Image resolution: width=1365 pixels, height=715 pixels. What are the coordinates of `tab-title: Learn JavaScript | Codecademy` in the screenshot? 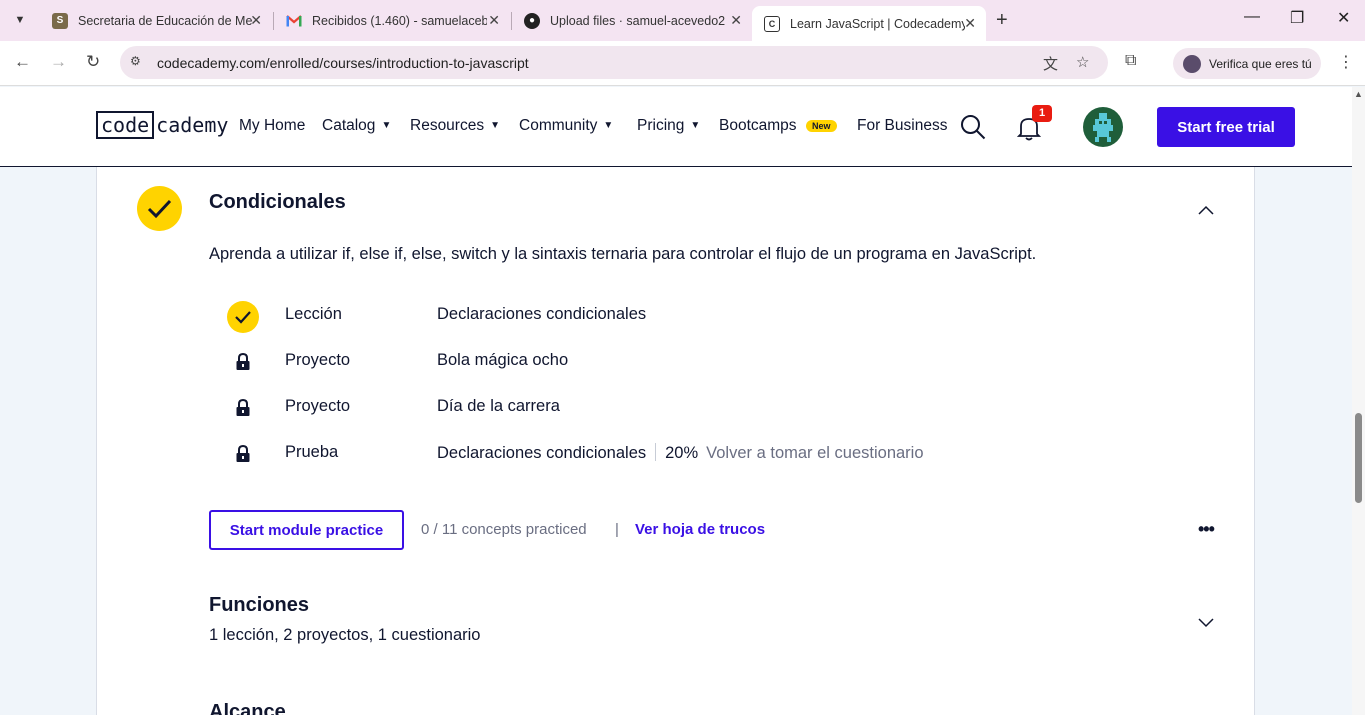 It's located at (877, 23).